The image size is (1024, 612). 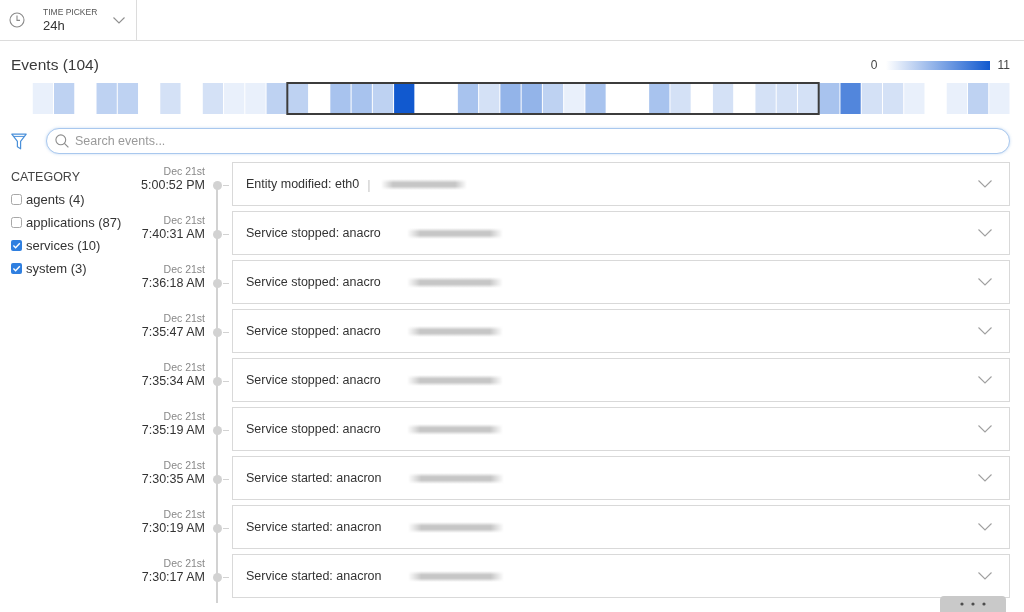 What do you see at coordinates (74, 222) in the screenshot?
I see `checkbox-label: applications (87)` at bounding box center [74, 222].